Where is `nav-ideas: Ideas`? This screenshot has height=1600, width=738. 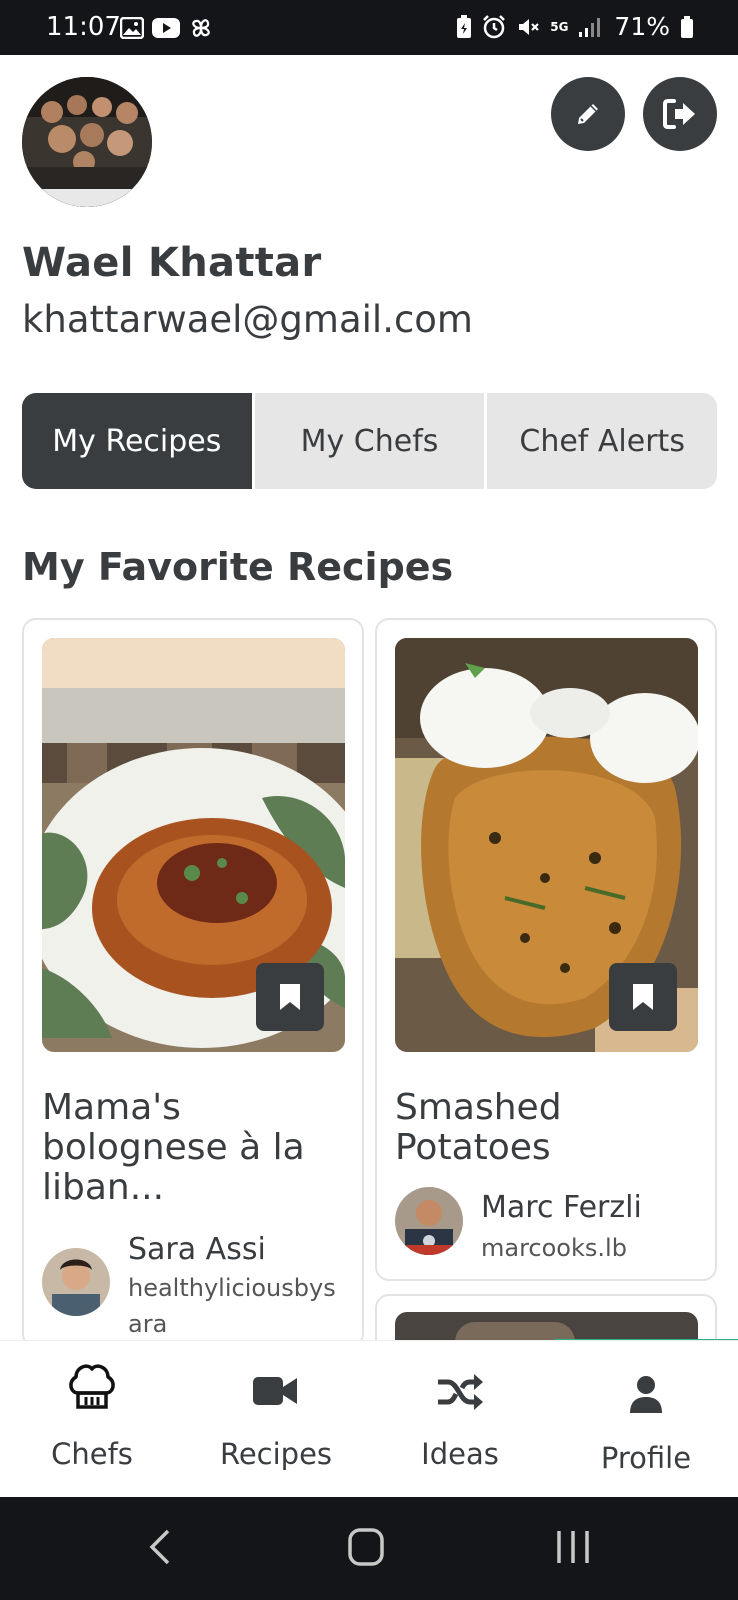 nav-ideas: Ideas is located at coordinates (460, 1419).